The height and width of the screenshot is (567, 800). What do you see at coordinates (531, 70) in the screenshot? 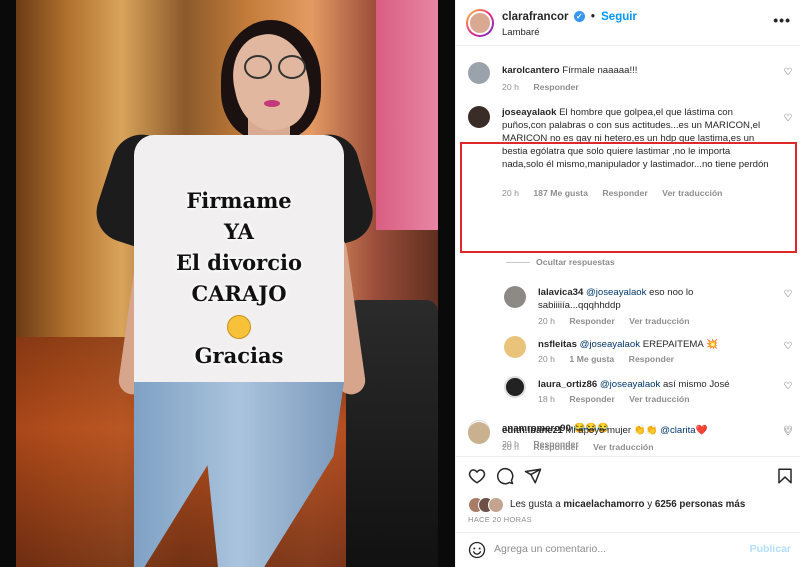
I see `comment-username: karolcantero` at bounding box center [531, 70].